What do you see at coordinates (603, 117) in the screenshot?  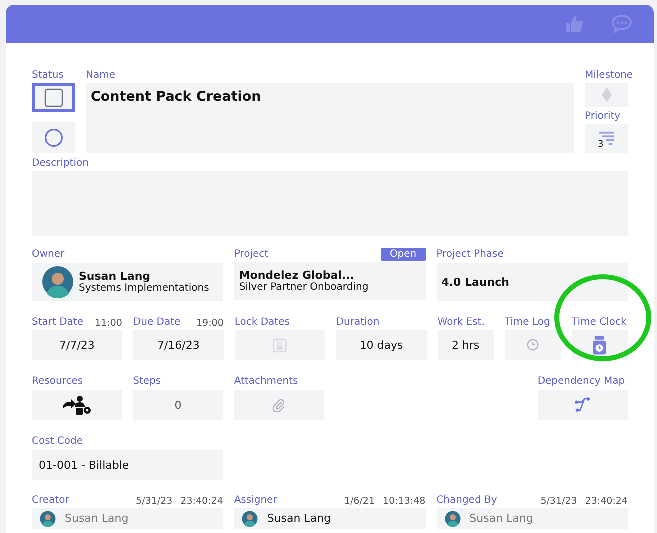 I see `field-label: Priority` at bounding box center [603, 117].